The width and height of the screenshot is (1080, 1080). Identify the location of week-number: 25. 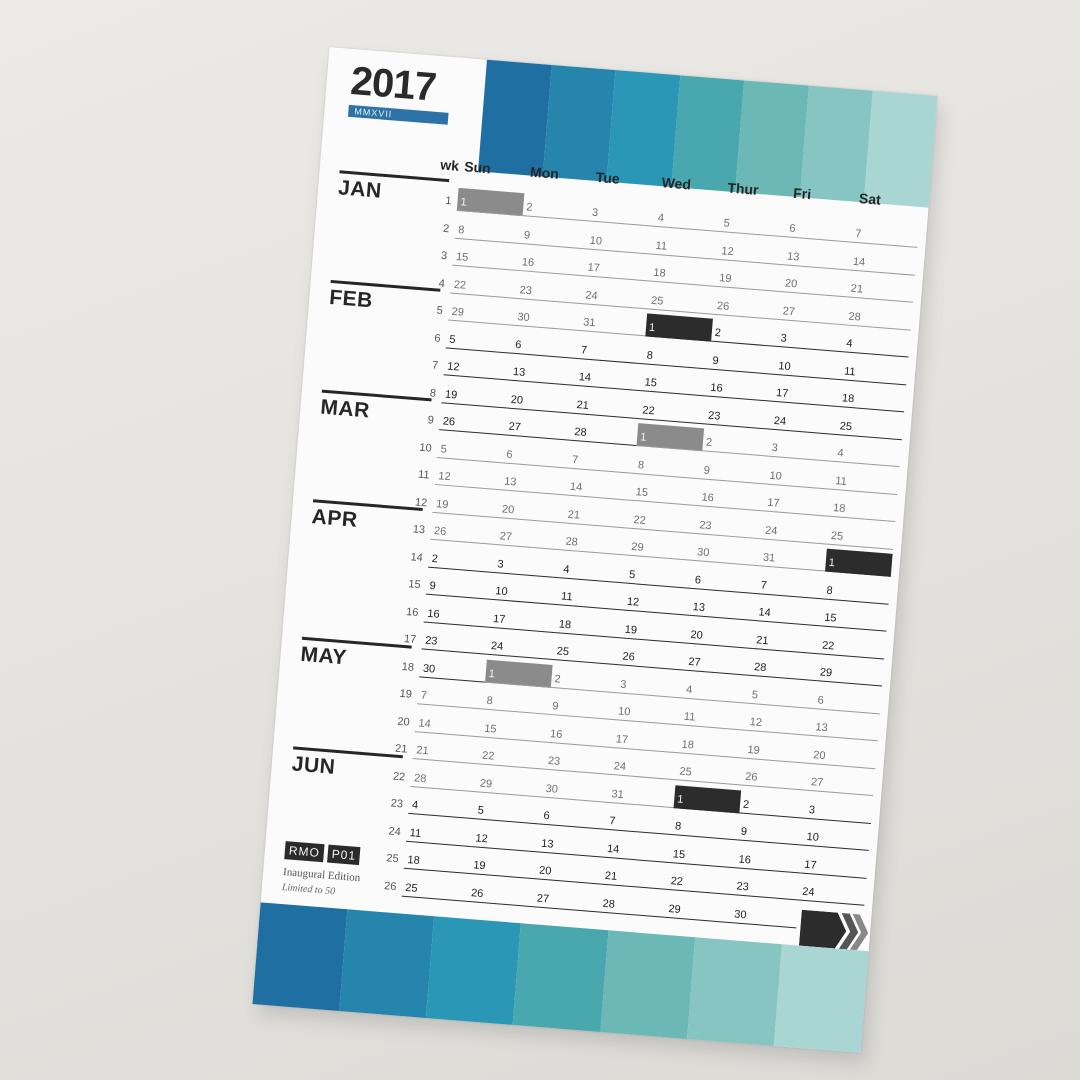
(392, 859).